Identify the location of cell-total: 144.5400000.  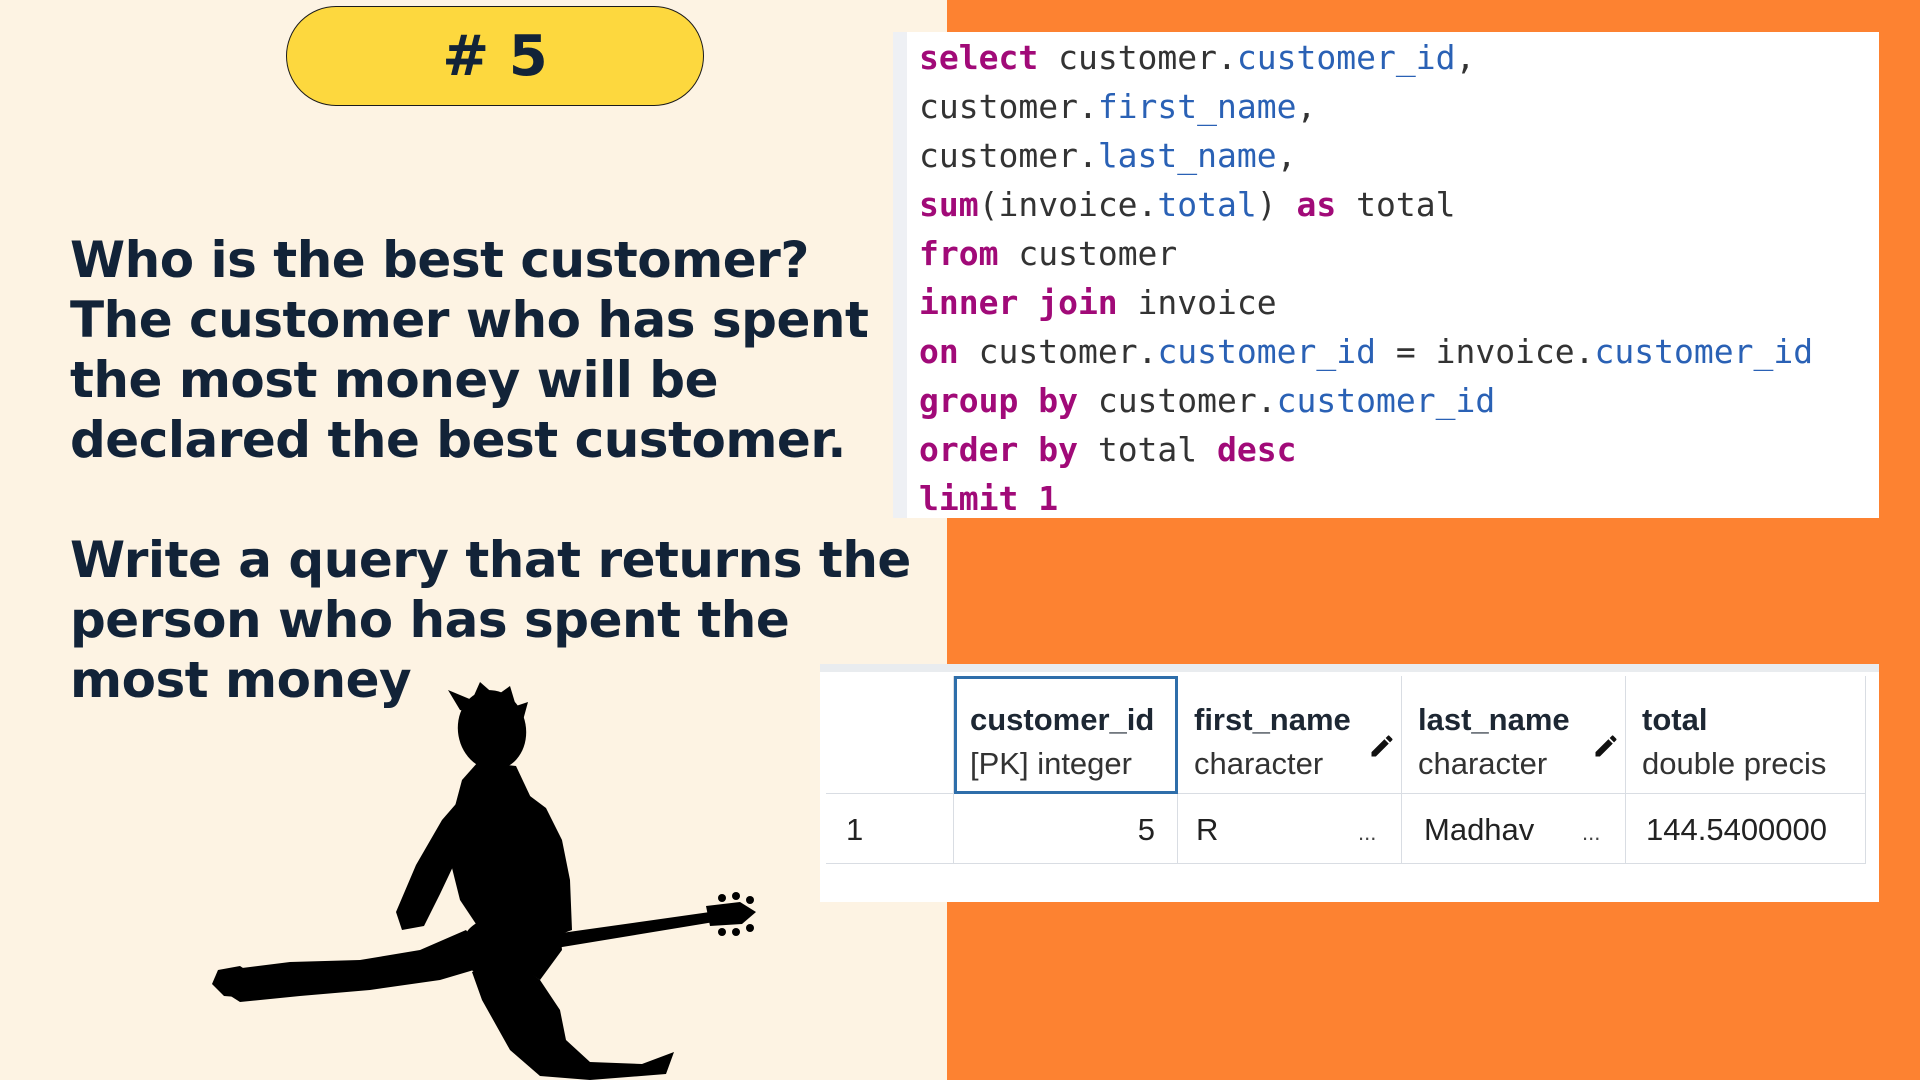
(1746, 829).